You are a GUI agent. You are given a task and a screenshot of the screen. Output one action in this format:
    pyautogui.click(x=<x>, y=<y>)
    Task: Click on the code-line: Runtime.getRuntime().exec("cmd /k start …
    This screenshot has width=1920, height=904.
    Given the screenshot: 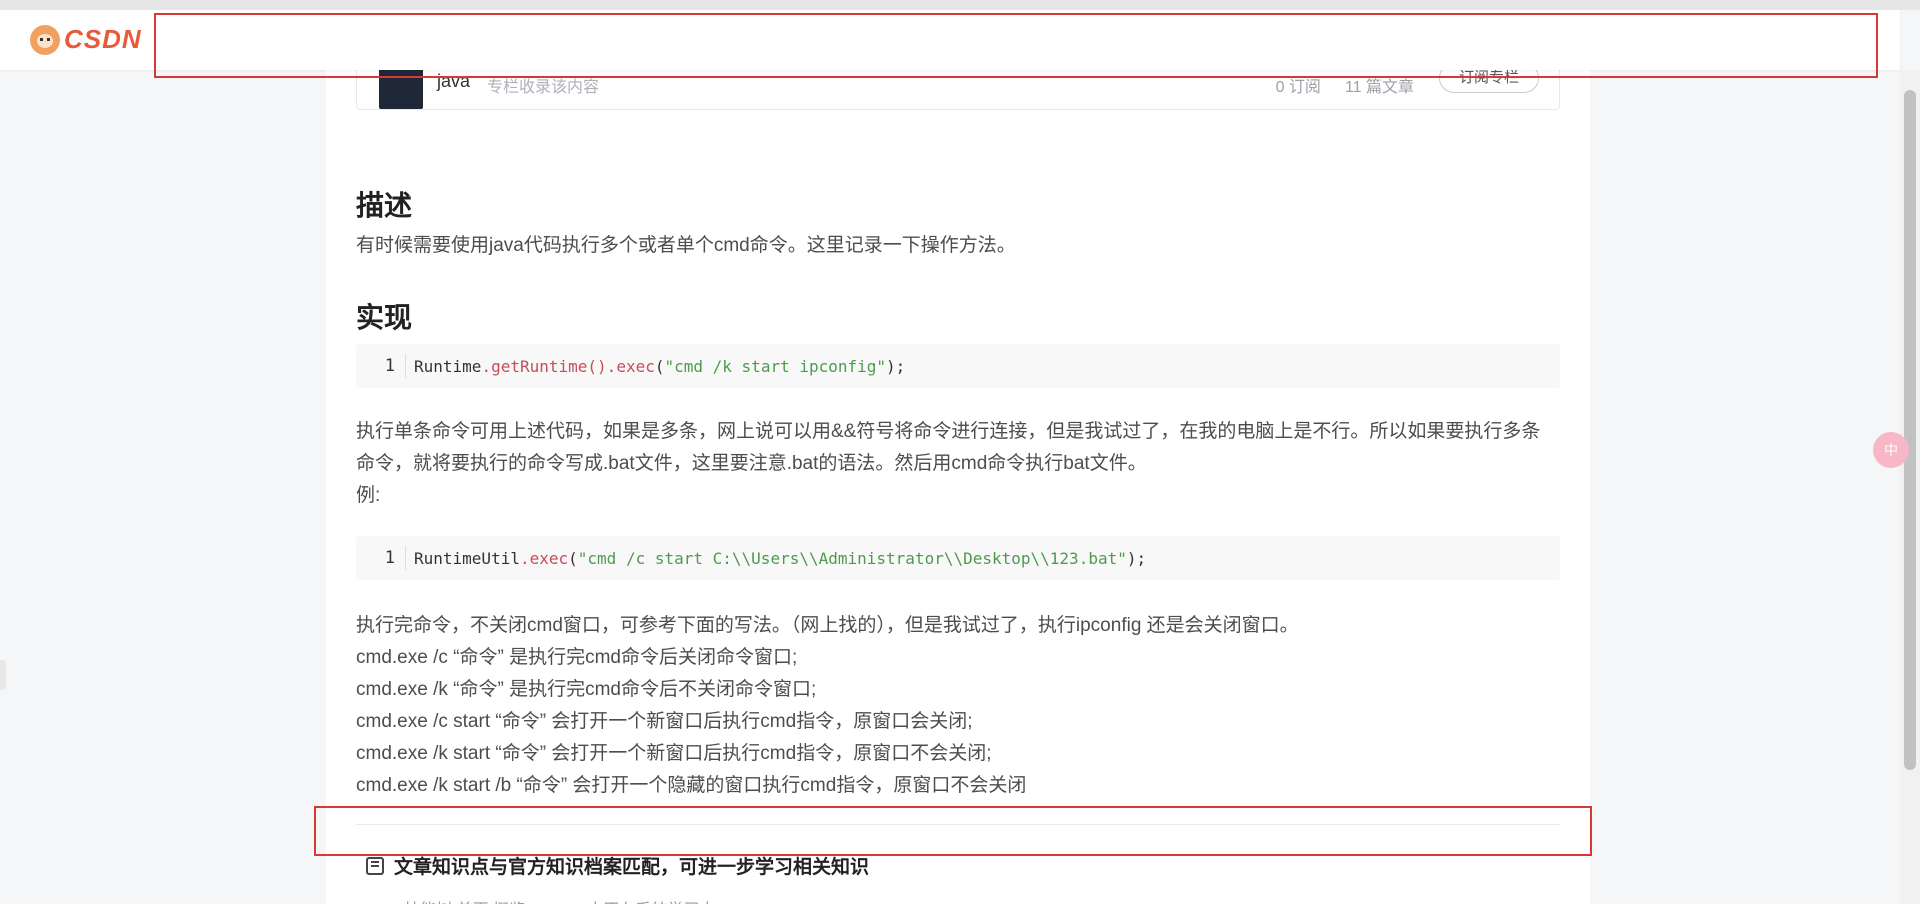 What is the action you would take?
    pyautogui.click(x=660, y=366)
    